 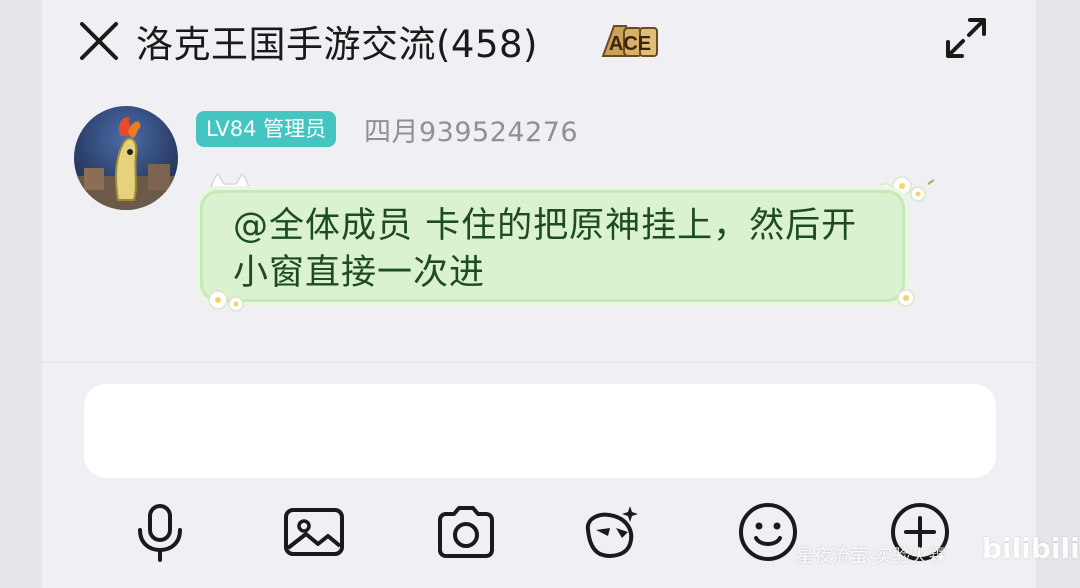 I want to click on expand-button, so click(x=966, y=38).